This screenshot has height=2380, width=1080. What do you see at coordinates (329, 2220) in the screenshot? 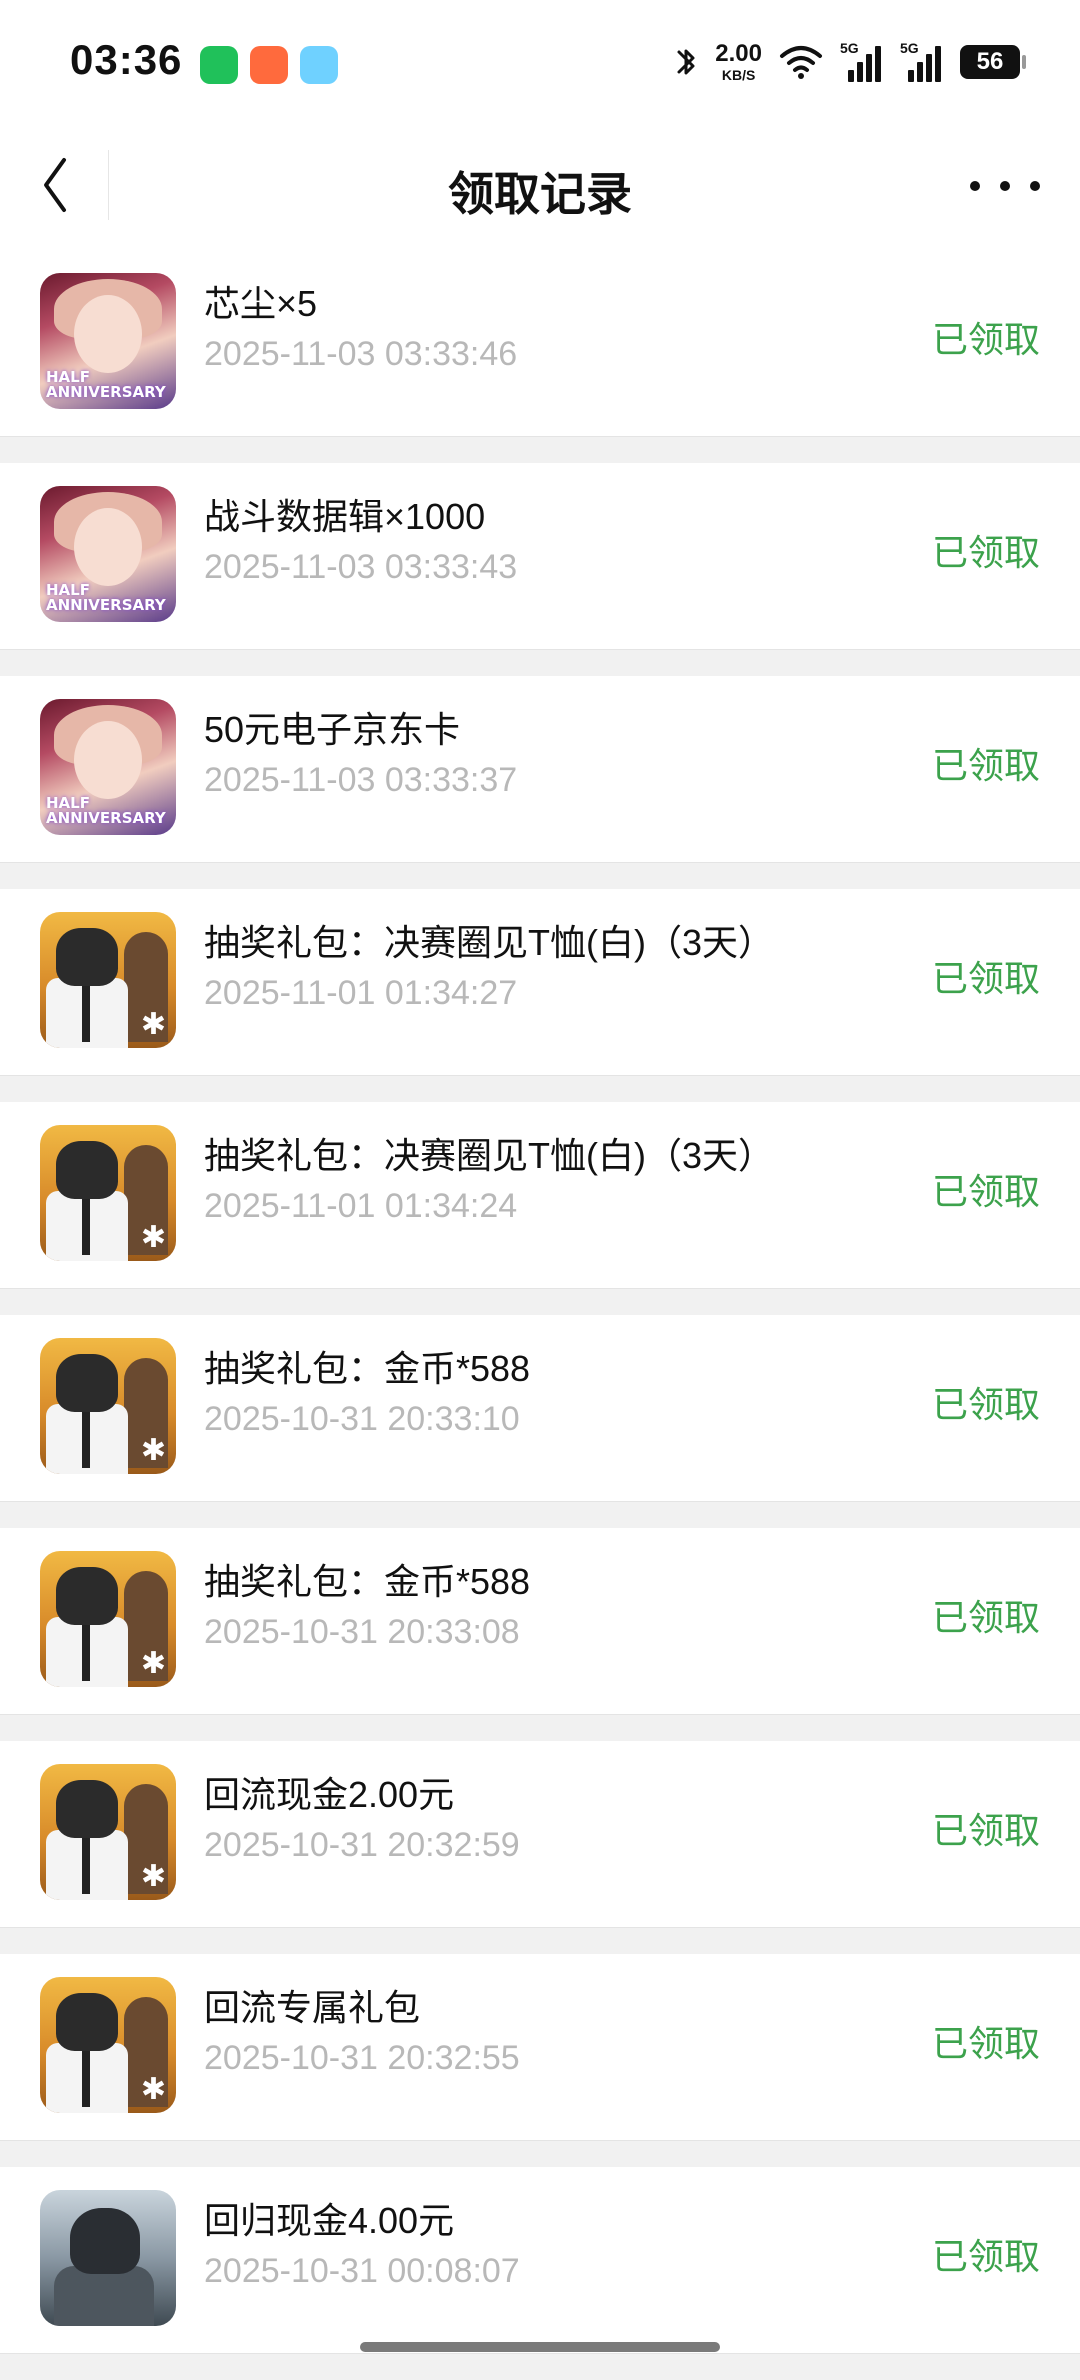
I see `record-title: 回归现金4.00元` at bounding box center [329, 2220].